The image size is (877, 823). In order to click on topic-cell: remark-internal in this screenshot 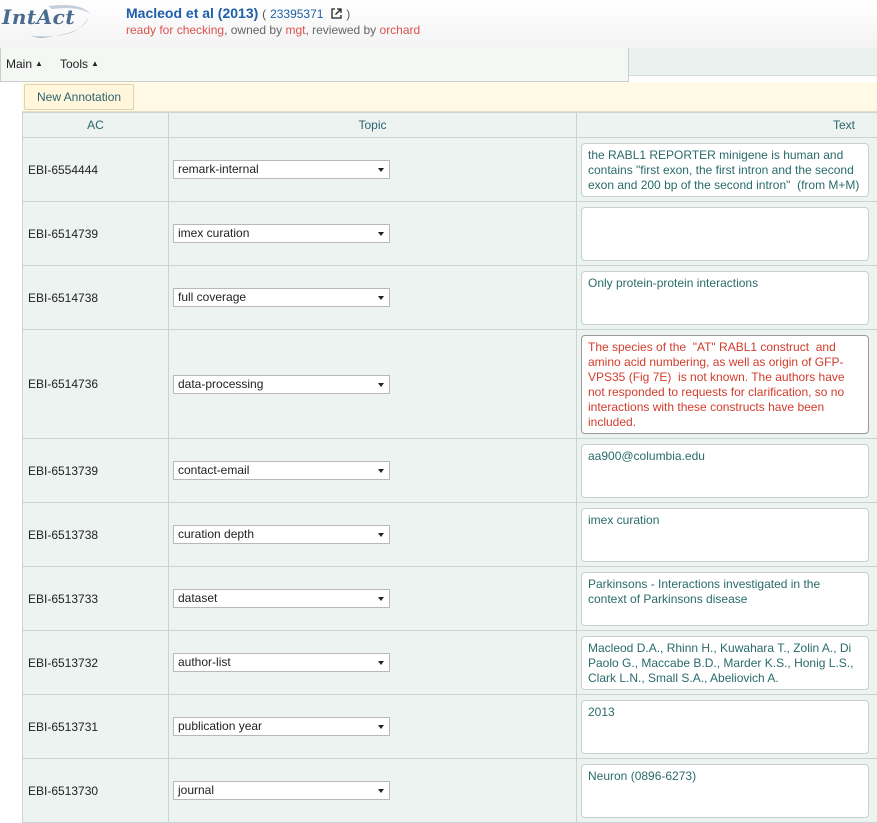, I will do `click(373, 170)`.